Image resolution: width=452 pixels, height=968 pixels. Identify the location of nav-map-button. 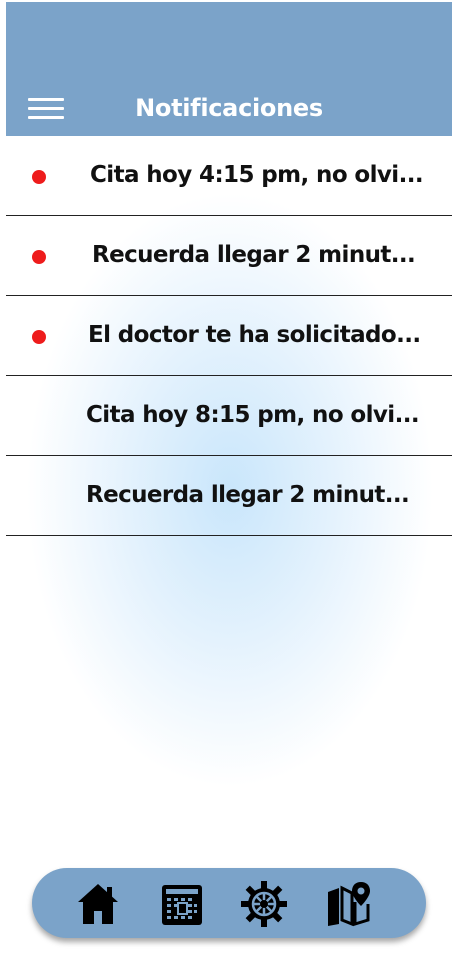
(348, 904).